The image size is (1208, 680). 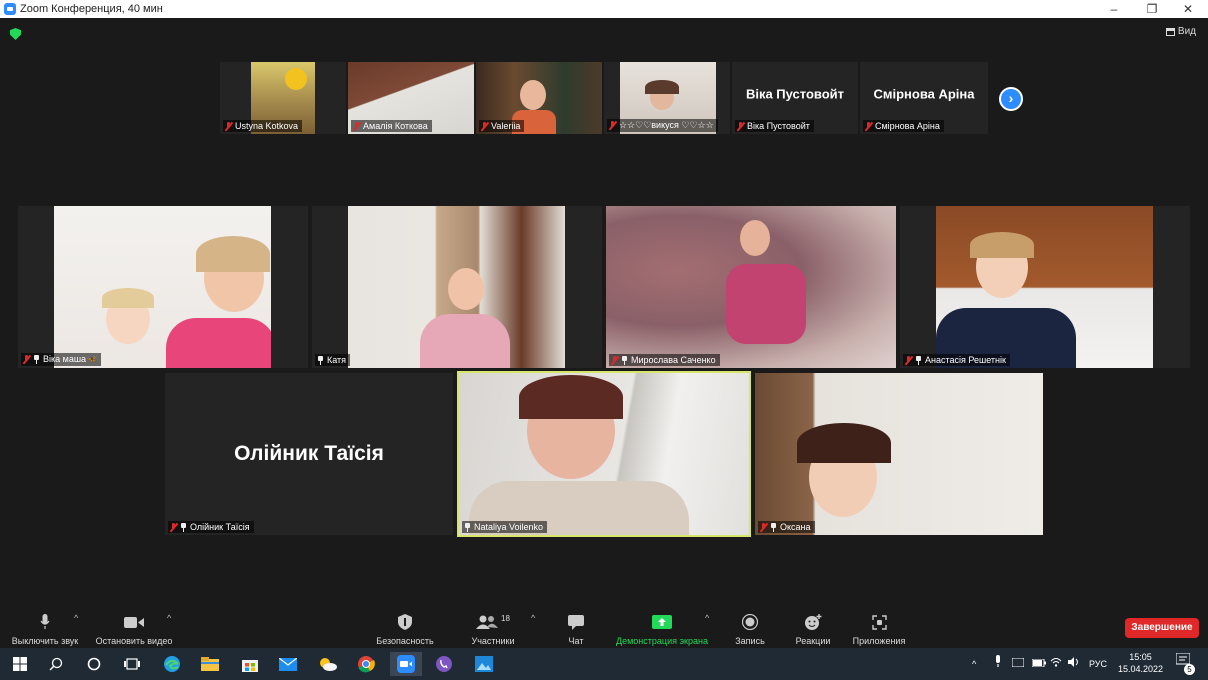 I want to click on video-options-chevron-icon: ^, so click(x=169, y=618).